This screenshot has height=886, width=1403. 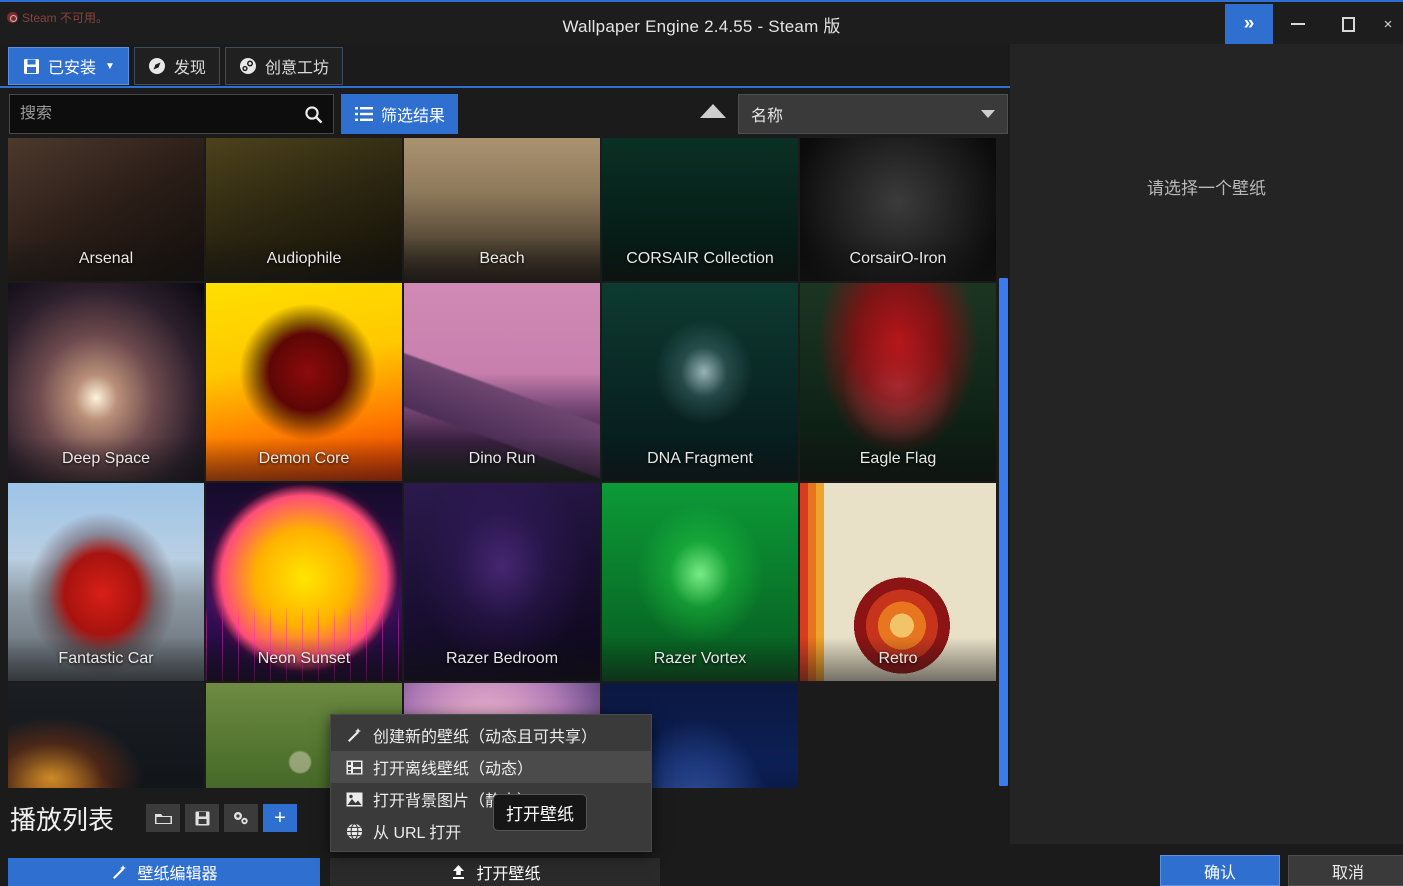 I want to click on search-box, so click(x=171, y=114).